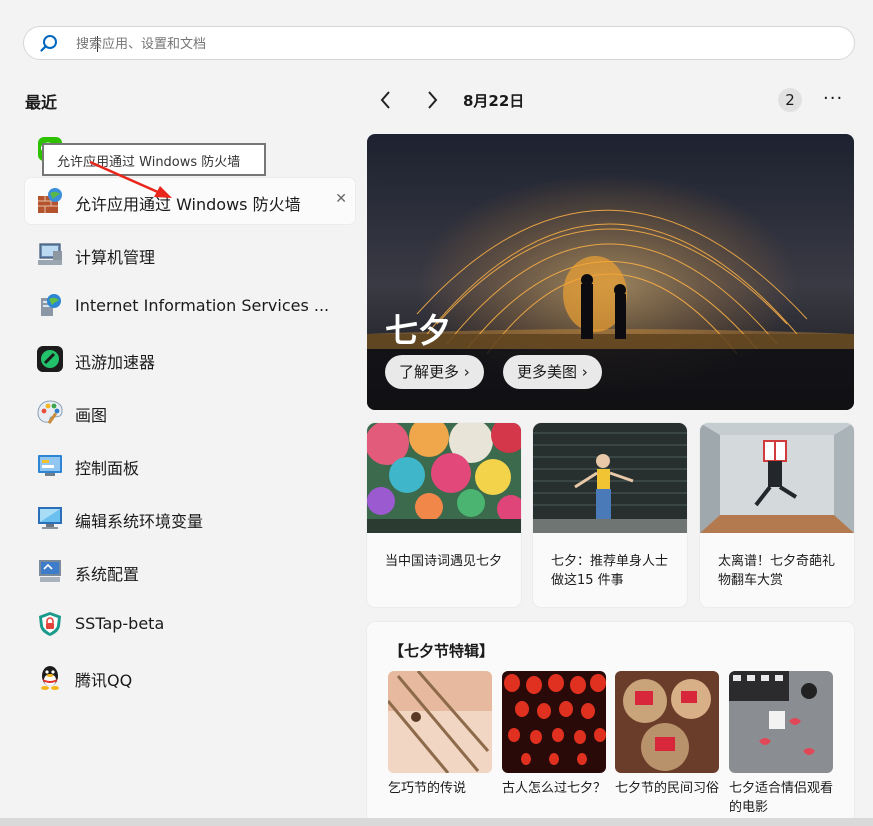 This screenshot has height=826, width=873. Describe the element at coordinates (50, 465) in the screenshot. I see `control-panel-icon` at that location.